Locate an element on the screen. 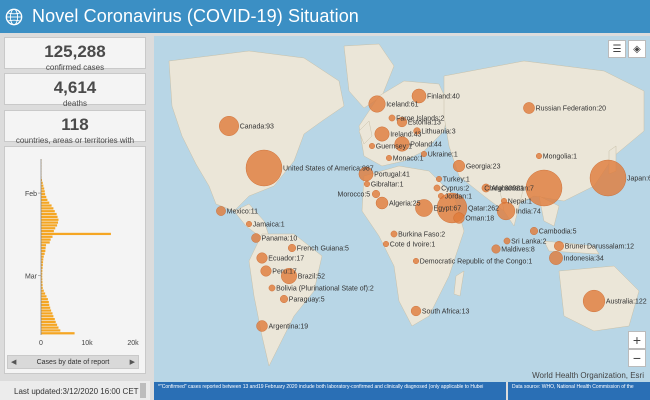  scrollbar is located at coordinates (143, 390).